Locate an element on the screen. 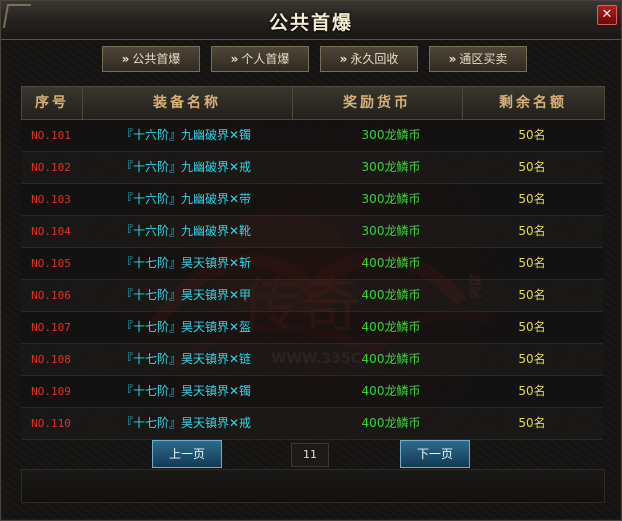 The width and height of the screenshot is (622, 521). table-row: NO.105 『十七阶』昊天镇界✕斩 400龙鳞币 50名 is located at coordinates (312, 264).